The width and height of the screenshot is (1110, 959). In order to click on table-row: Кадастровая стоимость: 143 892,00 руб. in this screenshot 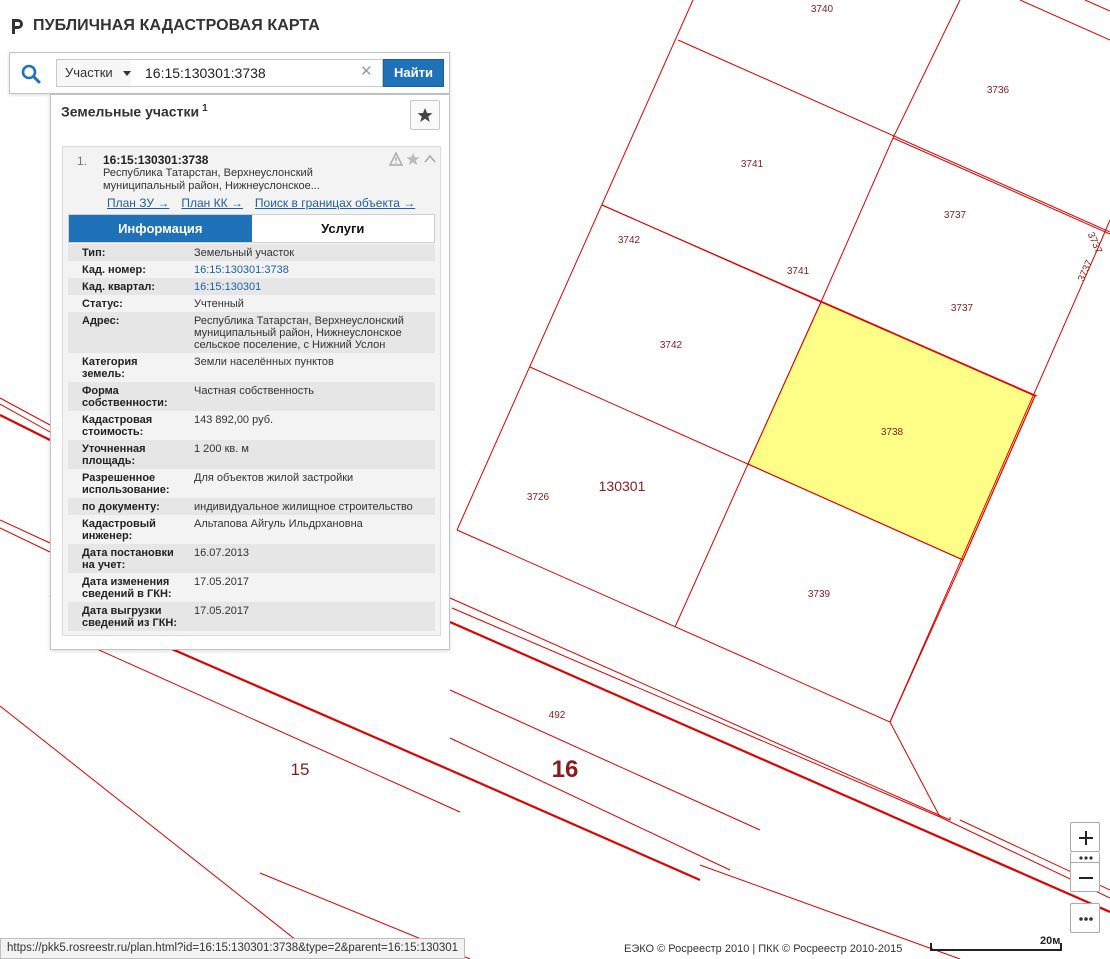, I will do `click(251, 425)`.